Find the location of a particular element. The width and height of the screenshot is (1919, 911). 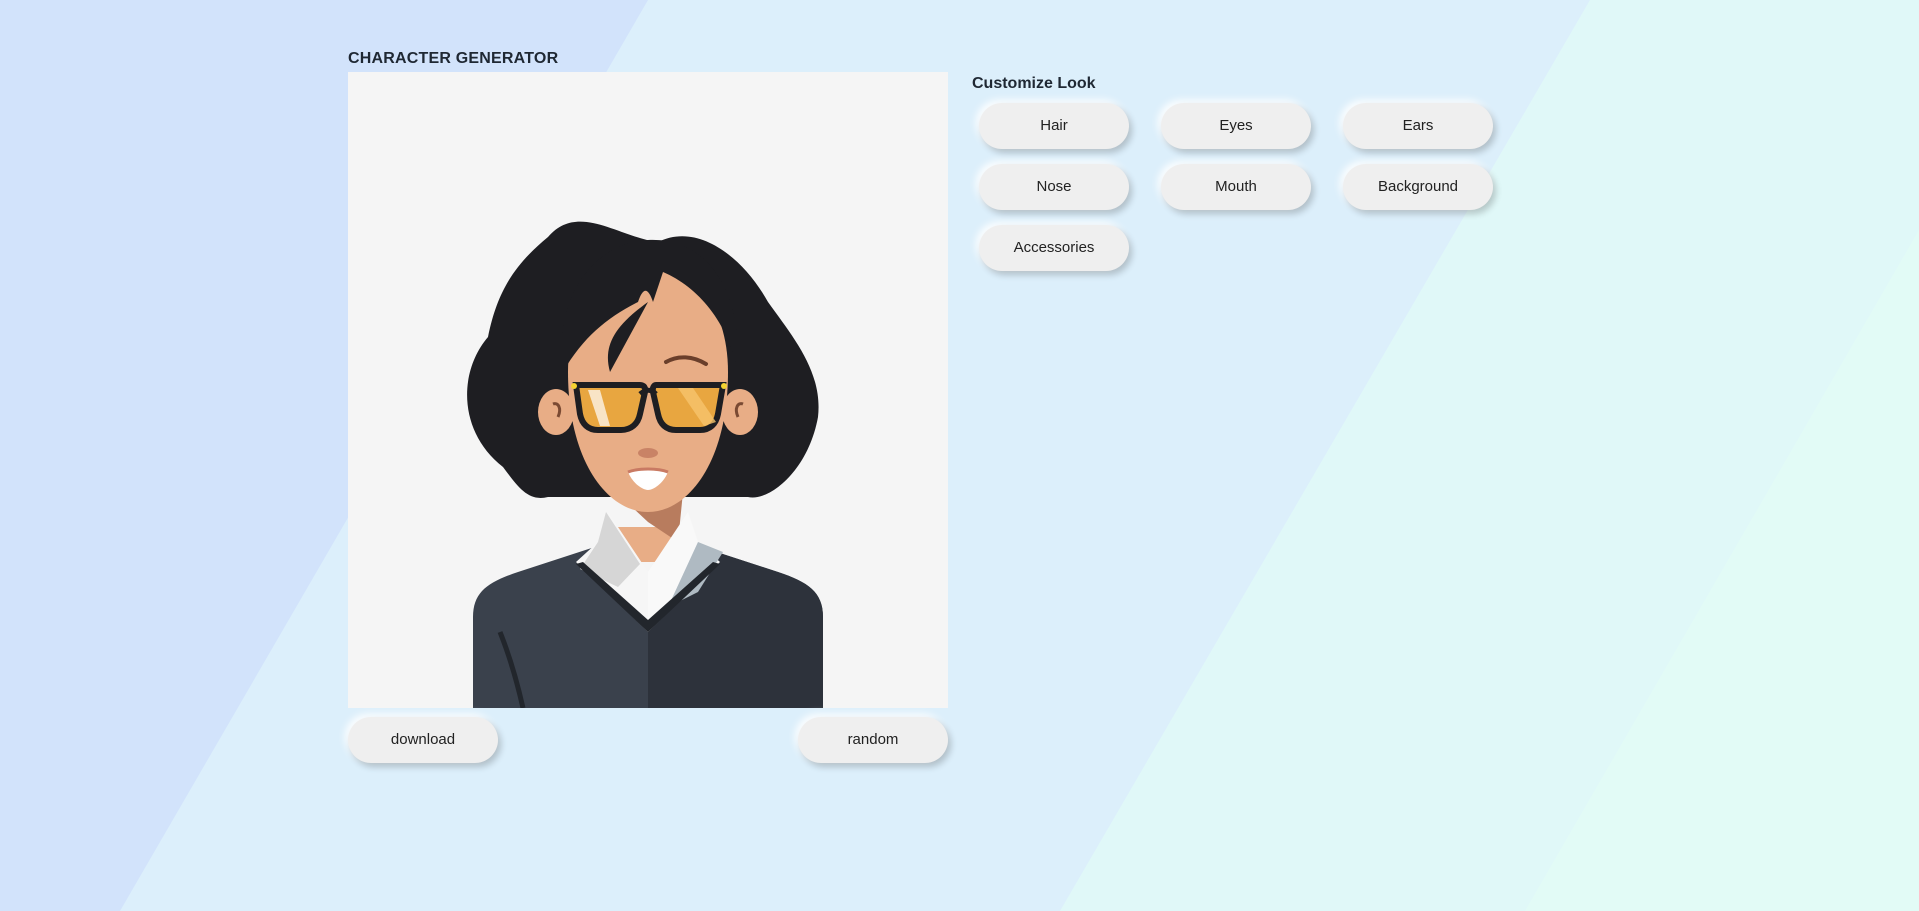

option-hair-button: Hair is located at coordinates (1054, 126).